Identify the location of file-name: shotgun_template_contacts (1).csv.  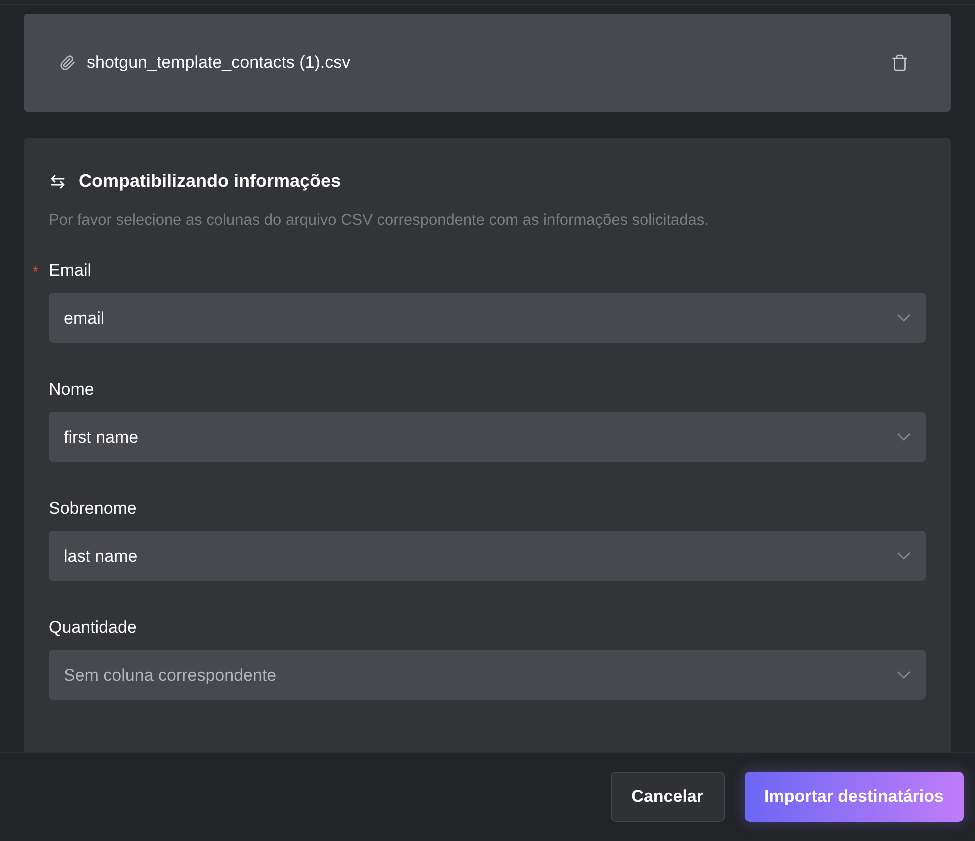
(219, 63).